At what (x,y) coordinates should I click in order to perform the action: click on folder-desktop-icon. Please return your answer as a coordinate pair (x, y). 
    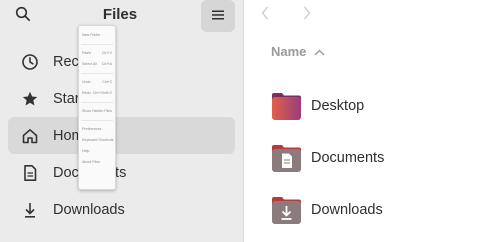
    Looking at the image, I should click on (286, 106).